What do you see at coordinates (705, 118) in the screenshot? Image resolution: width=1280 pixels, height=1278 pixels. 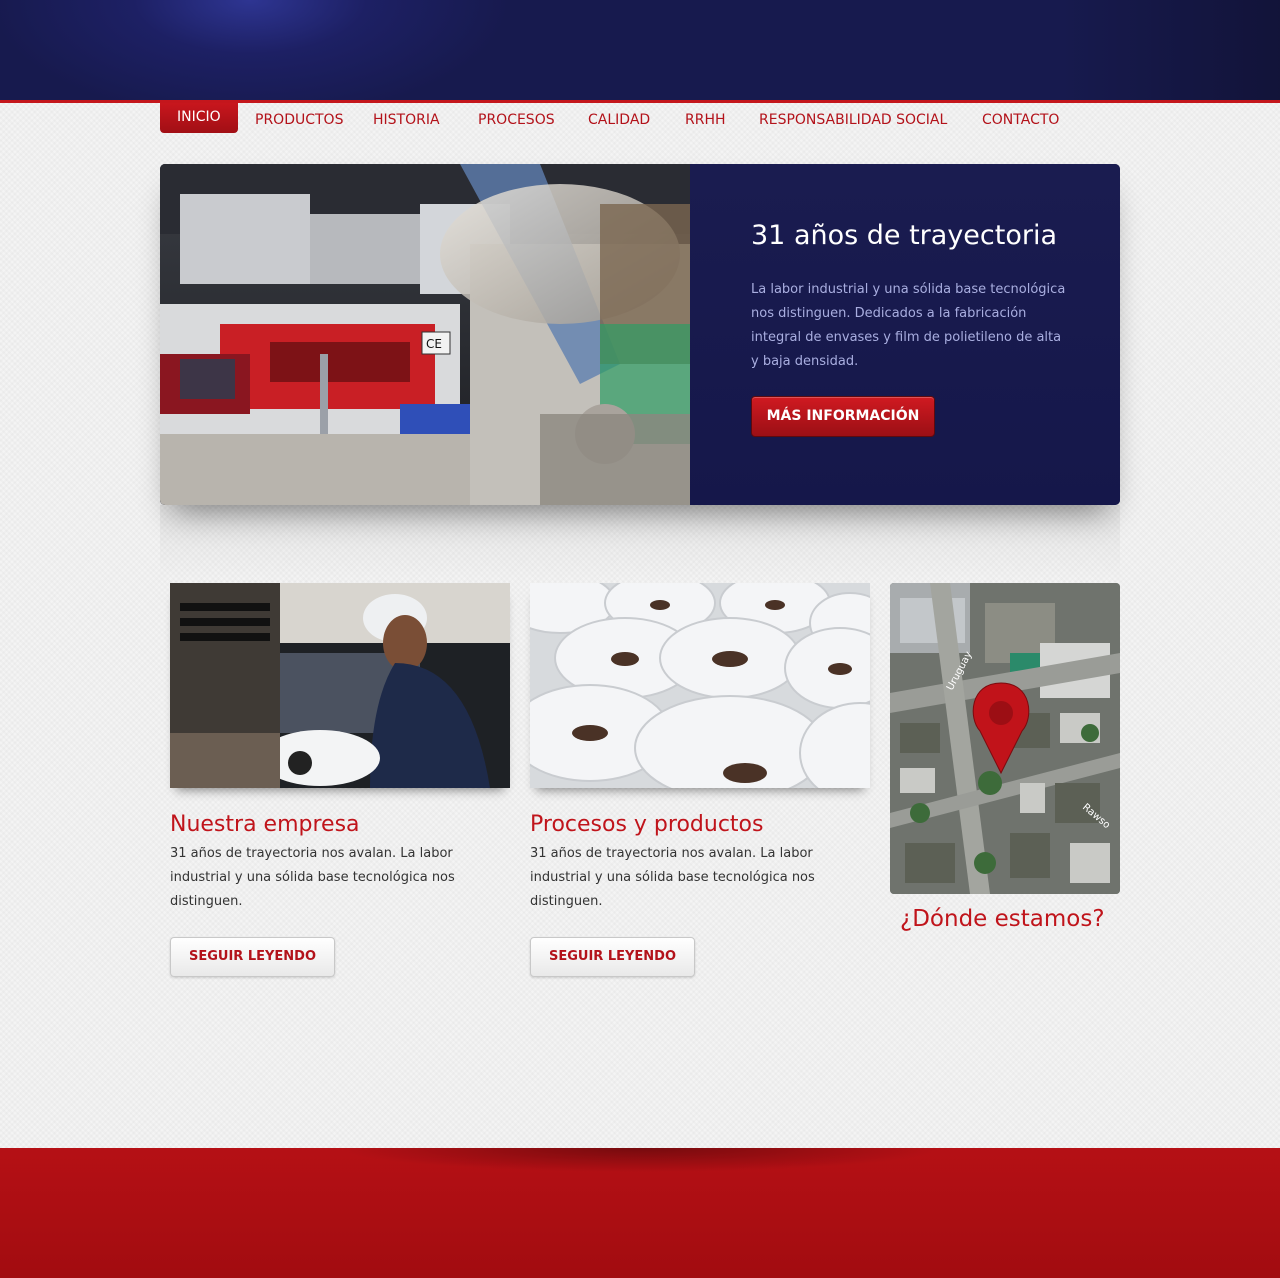 I see `nav-item-rrhh: RRHH` at bounding box center [705, 118].